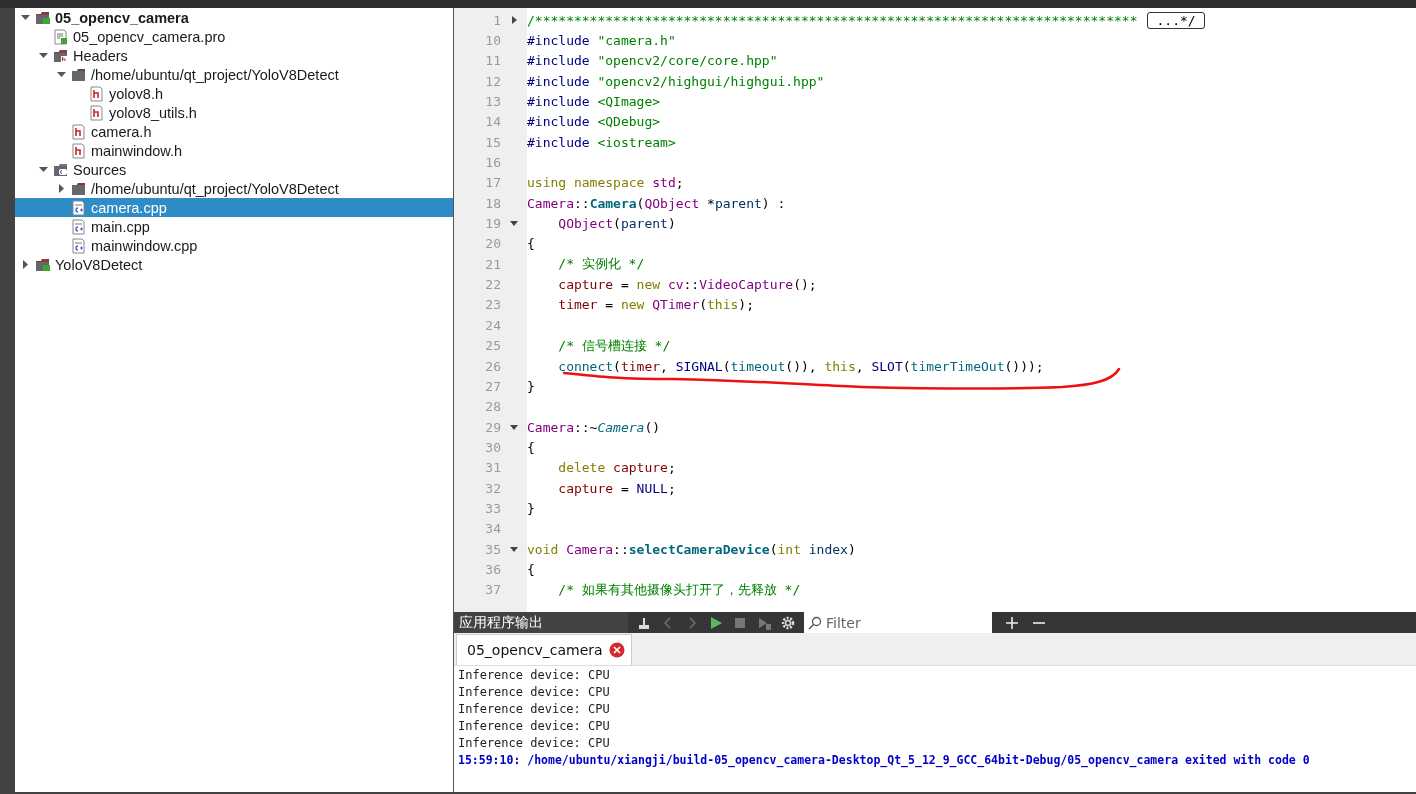  Describe the element at coordinates (601, 40) in the screenshot. I see `code-line: #include "camera.h"` at that location.